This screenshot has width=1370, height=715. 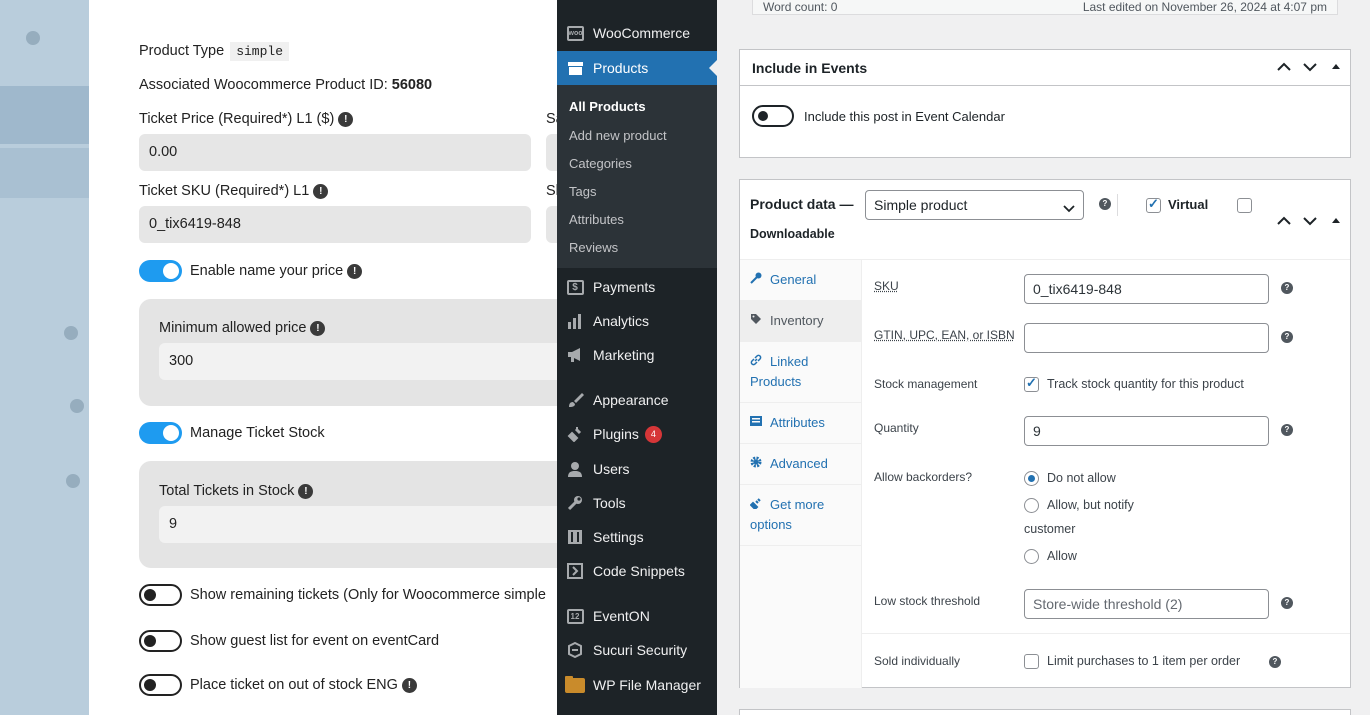 I want to click on submenu-all-products: All Products, so click(x=607, y=106).